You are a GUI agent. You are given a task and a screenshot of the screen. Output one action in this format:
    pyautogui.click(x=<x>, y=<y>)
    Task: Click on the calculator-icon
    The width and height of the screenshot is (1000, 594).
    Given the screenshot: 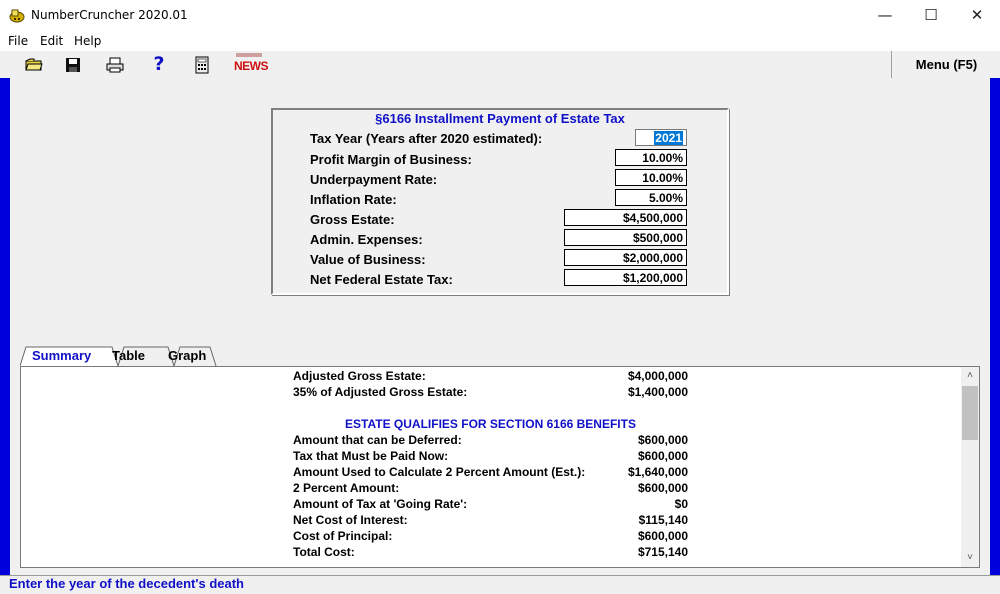 What is the action you would take?
    pyautogui.click(x=203, y=65)
    